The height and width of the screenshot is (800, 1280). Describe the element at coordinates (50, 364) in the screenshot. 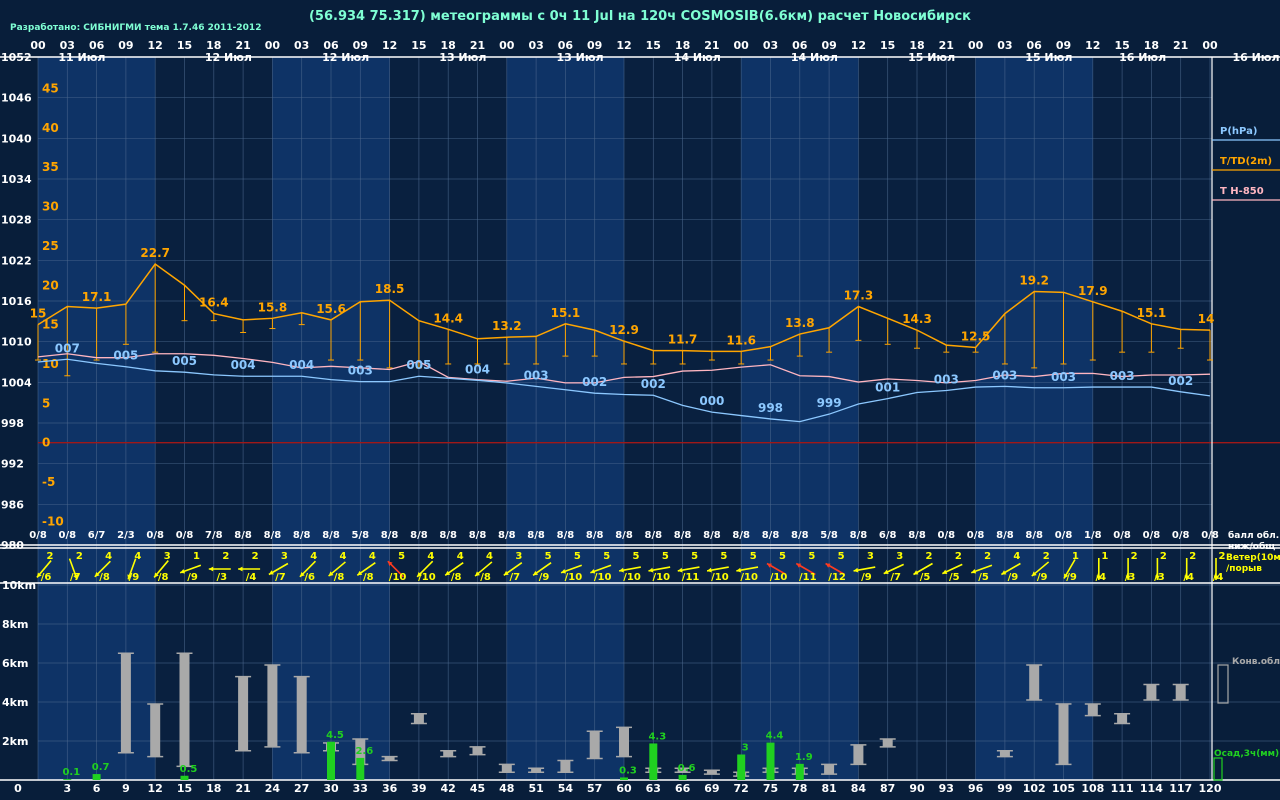

I see `temperature-tick-label: 10` at that location.